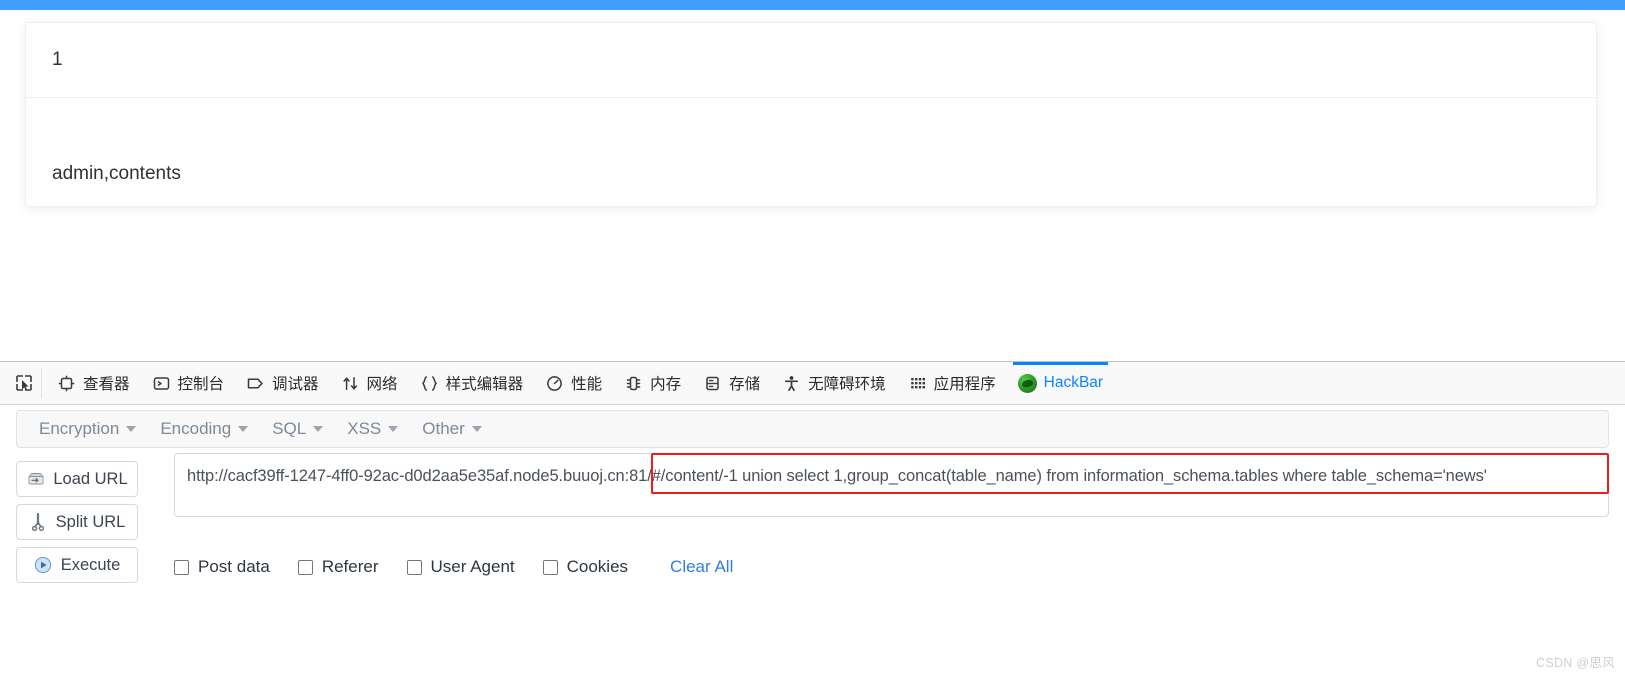 The width and height of the screenshot is (1625, 677). Describe the element at coordinates (791, 383) in the screenshot. I see `accessibility-icon` at that location.